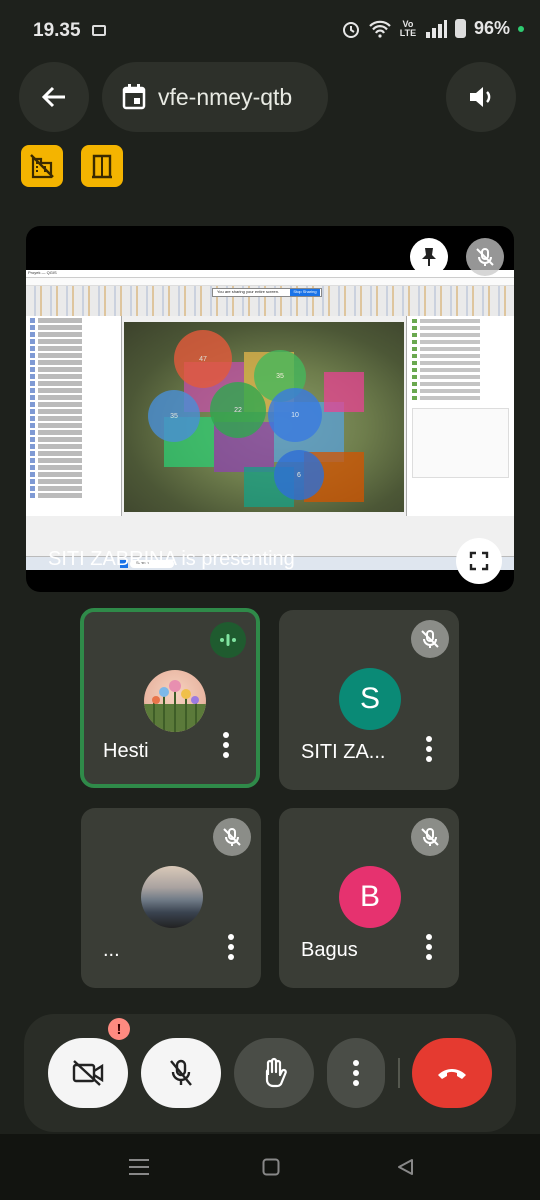  I want to click on avatar: S, so click(370, 699).